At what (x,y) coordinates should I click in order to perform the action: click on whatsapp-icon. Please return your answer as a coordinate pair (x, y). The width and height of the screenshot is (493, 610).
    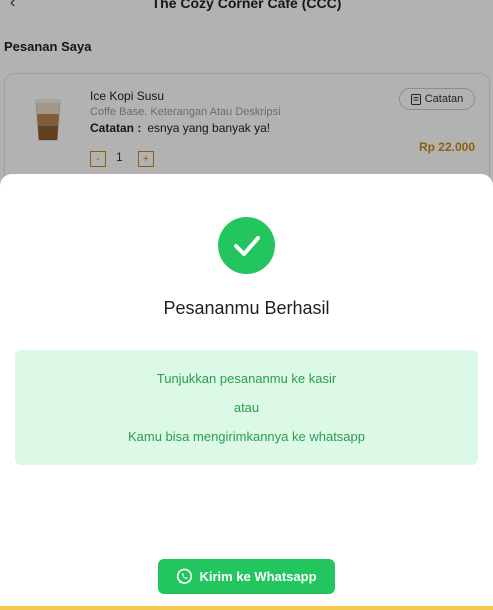
    Looking at the image, I should click on (185, 576).